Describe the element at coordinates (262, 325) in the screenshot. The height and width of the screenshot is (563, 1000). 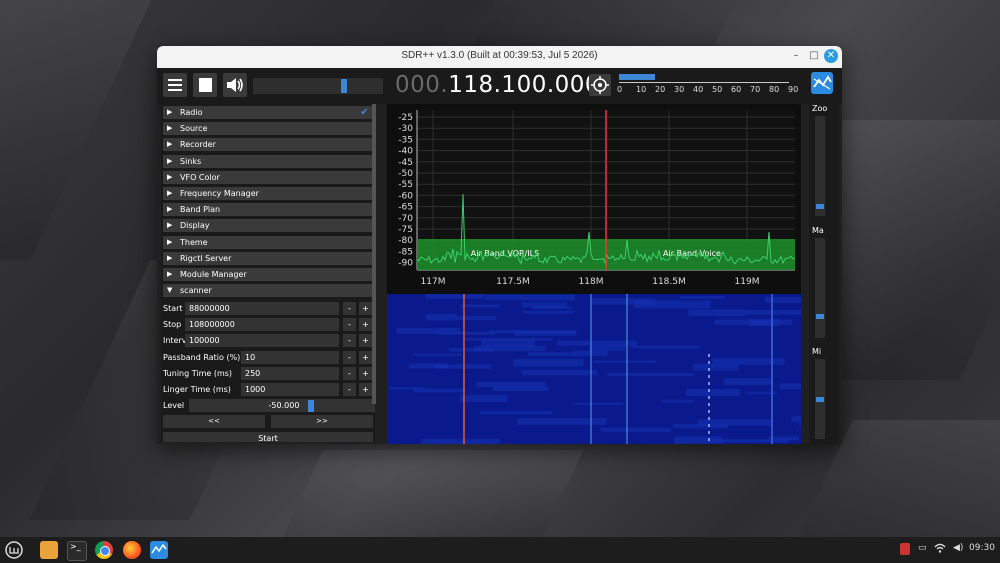
I see `field-input: 108000000` at that location.